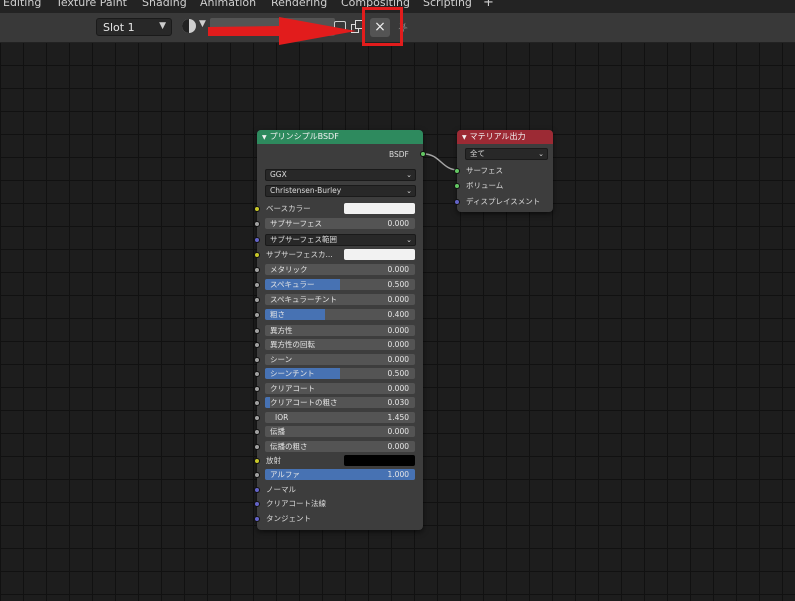  What do you see at coordinates (398, 314) in the screenshot?
I see `param-value: 0.400` at bounding box center [398, 314].